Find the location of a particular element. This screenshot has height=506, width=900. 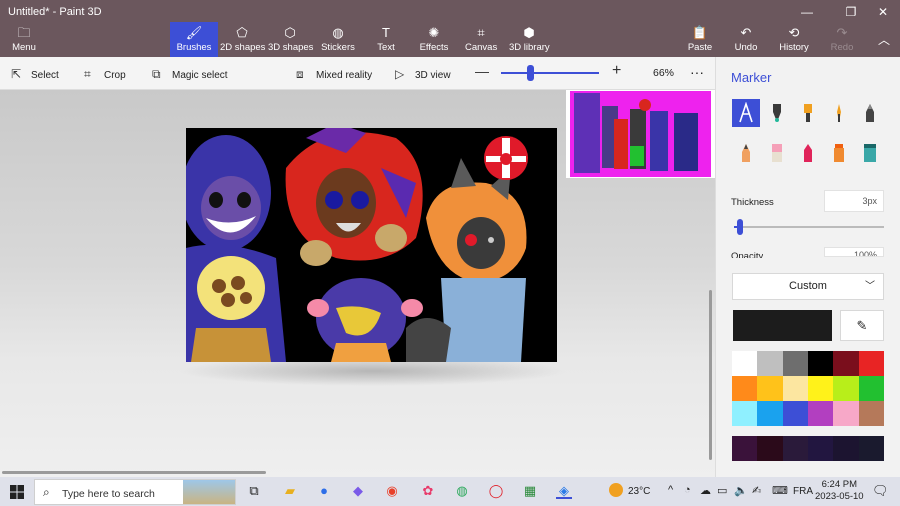

zoom-slider-thumb is located at coordinates (531, 73).